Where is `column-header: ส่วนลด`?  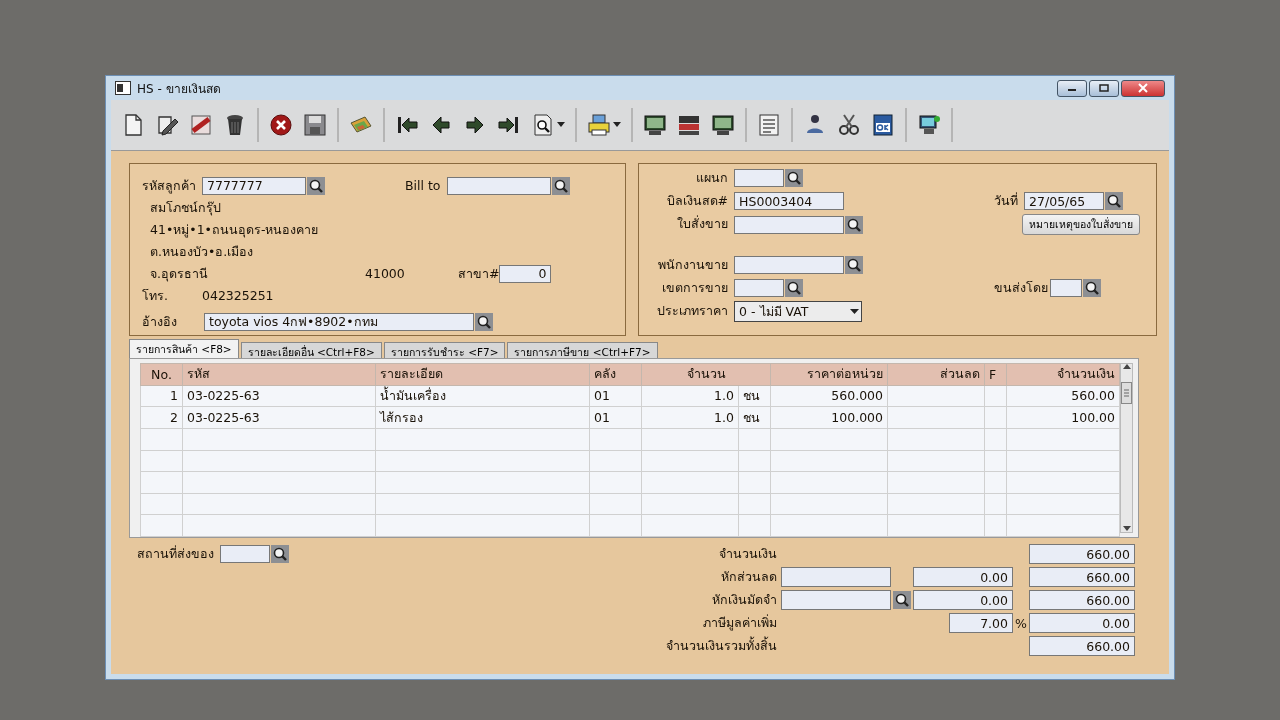
column-header: ส่วนลด is located at coordinates (936, 374).